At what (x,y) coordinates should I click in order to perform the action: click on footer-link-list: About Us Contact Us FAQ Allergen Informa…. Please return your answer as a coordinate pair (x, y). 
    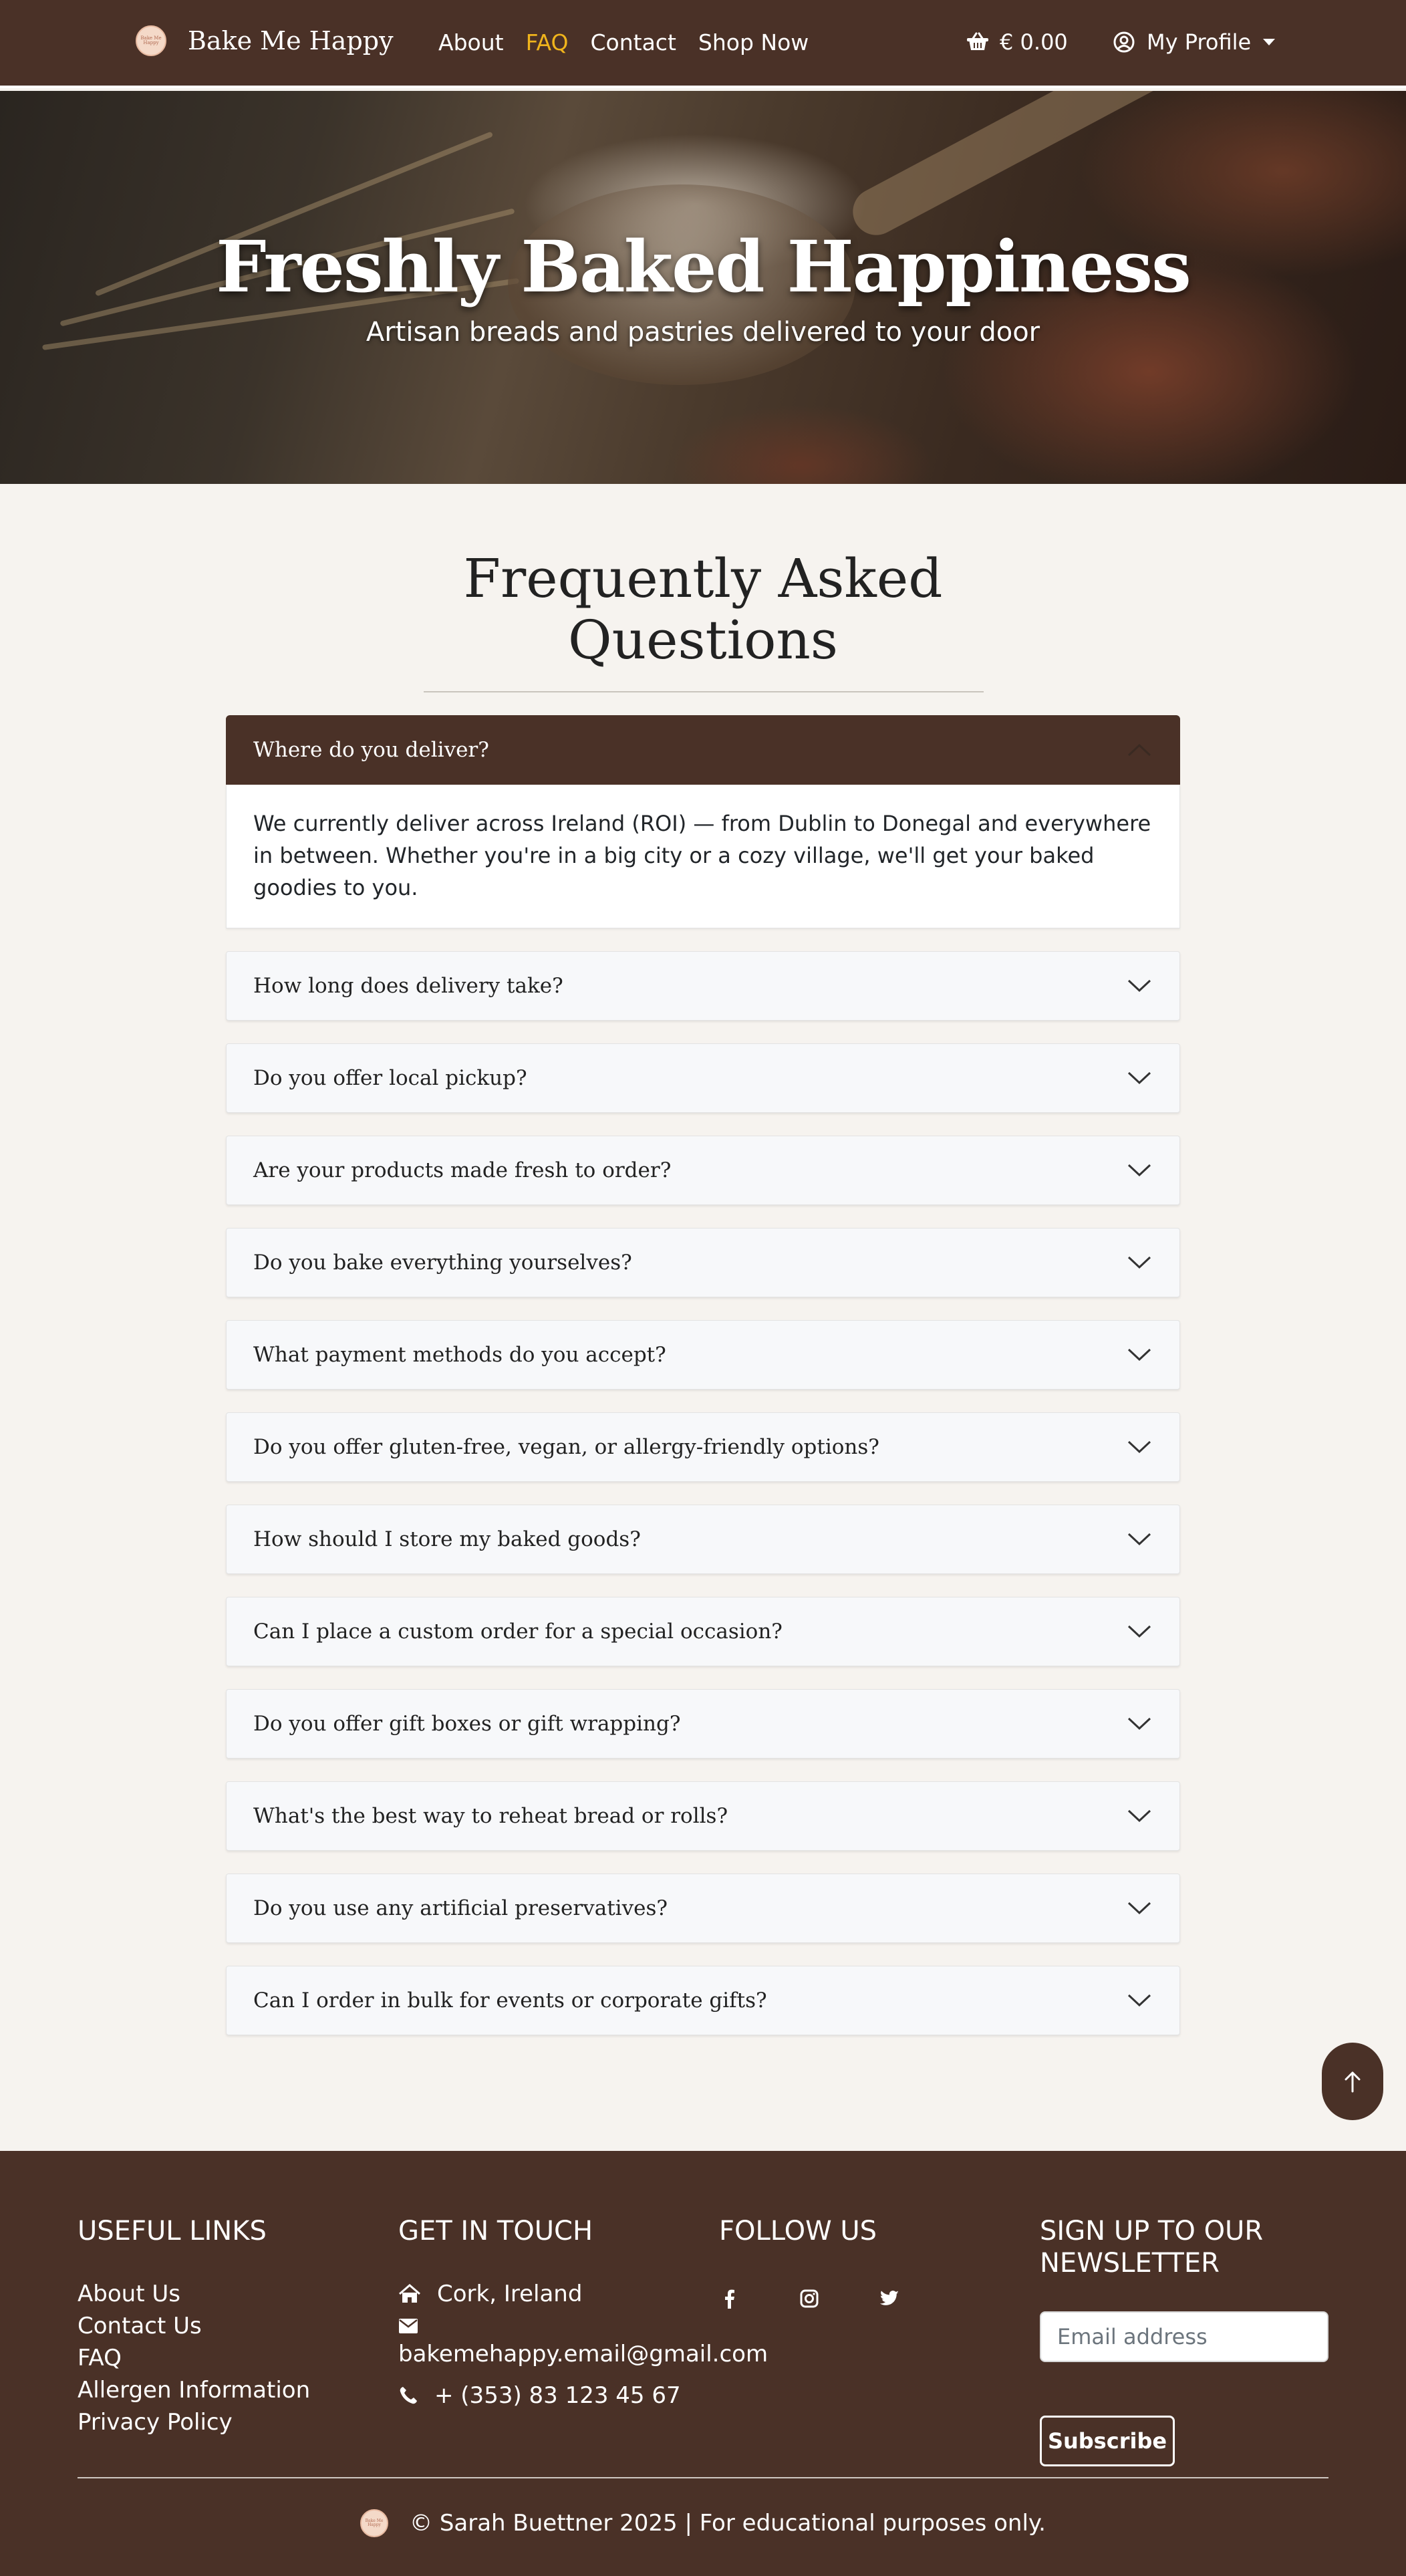
    Looking at the image, I should click on (194, 2358).